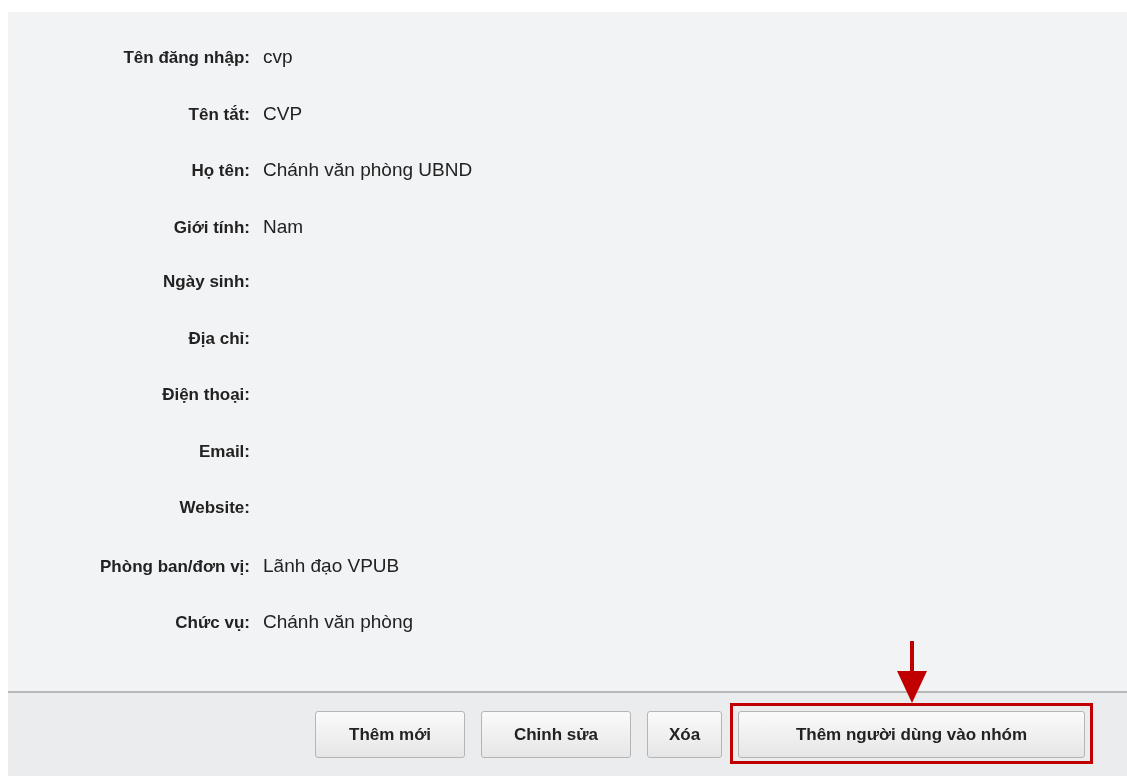 Image resolution: width=1127 pixels, height=776 pixels. What do you see at coordinates (218, 338) in the screenshot?
I see `field-label: Địa chỉ:` at bounding box center [218, 338].